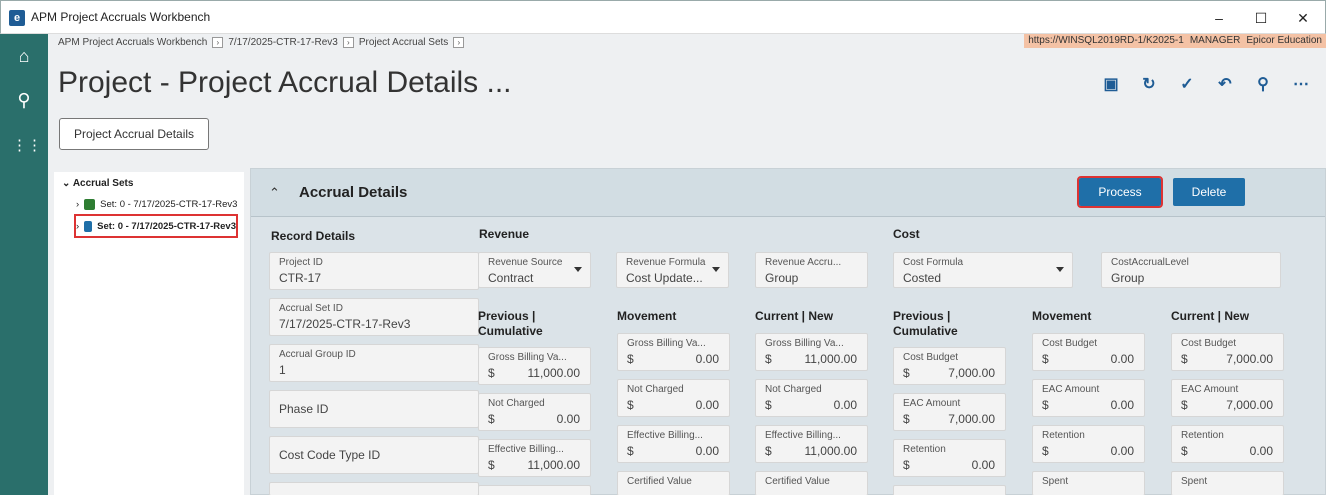  What do you see at coordinates (534, 412) in the screenshot?
I see `revenue-prev-not-charged: Not Charged $ 0.00` at bounding box center [534, 412].